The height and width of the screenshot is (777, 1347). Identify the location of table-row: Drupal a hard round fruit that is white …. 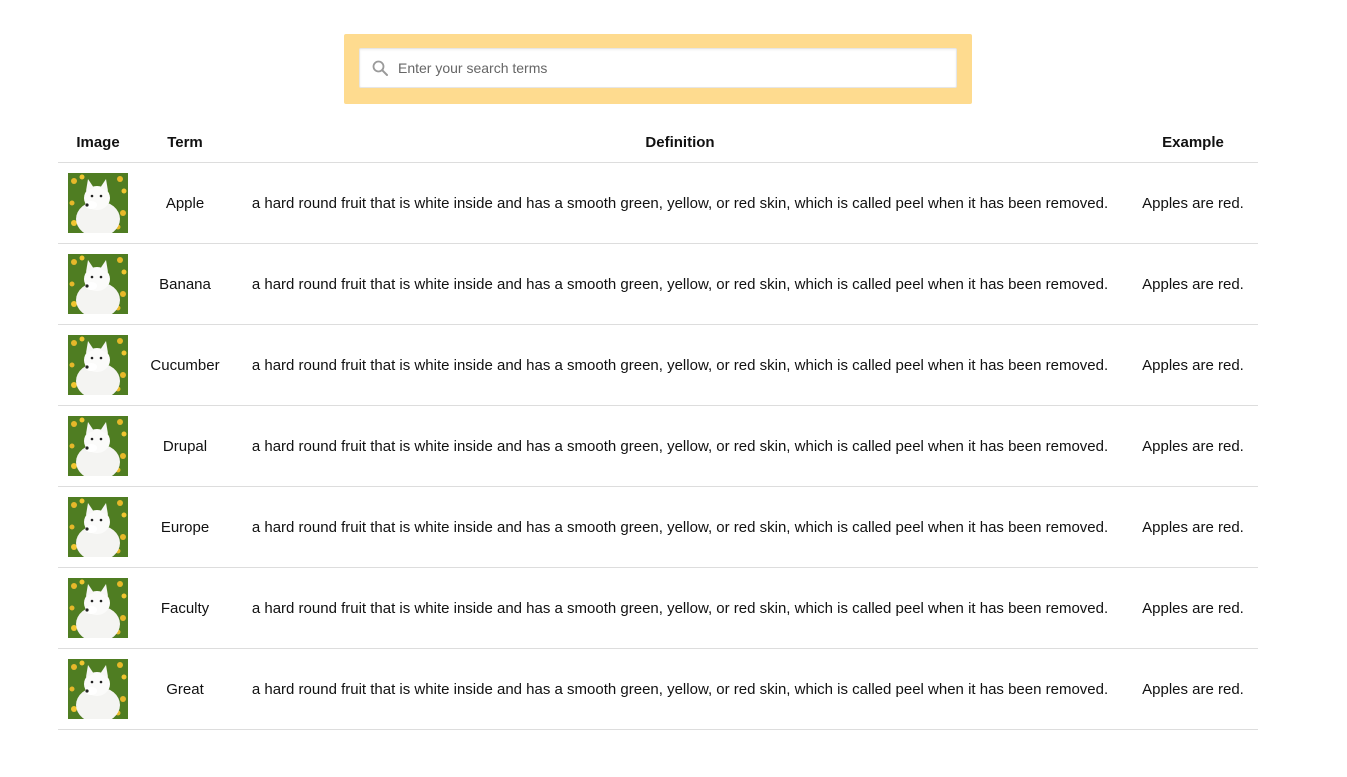
(658, 446).